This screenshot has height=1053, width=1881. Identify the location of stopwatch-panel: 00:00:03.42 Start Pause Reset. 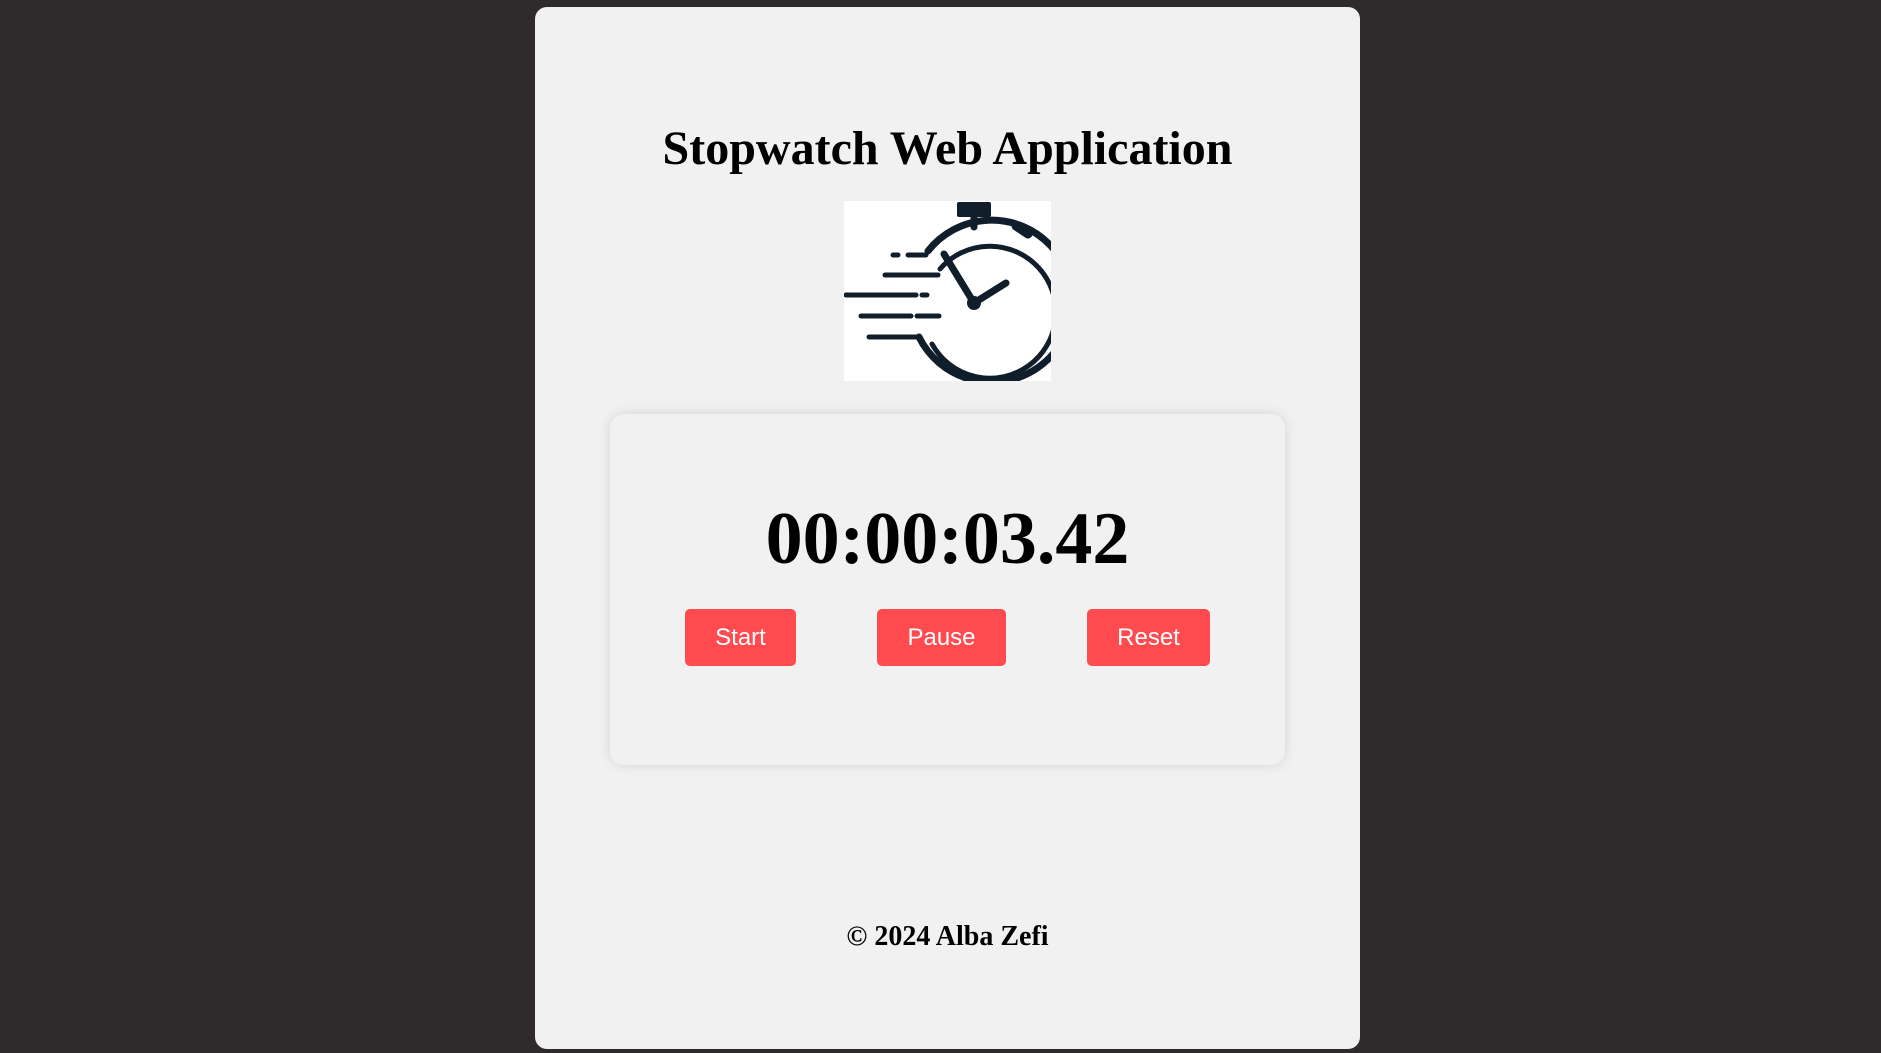
(947, 589).